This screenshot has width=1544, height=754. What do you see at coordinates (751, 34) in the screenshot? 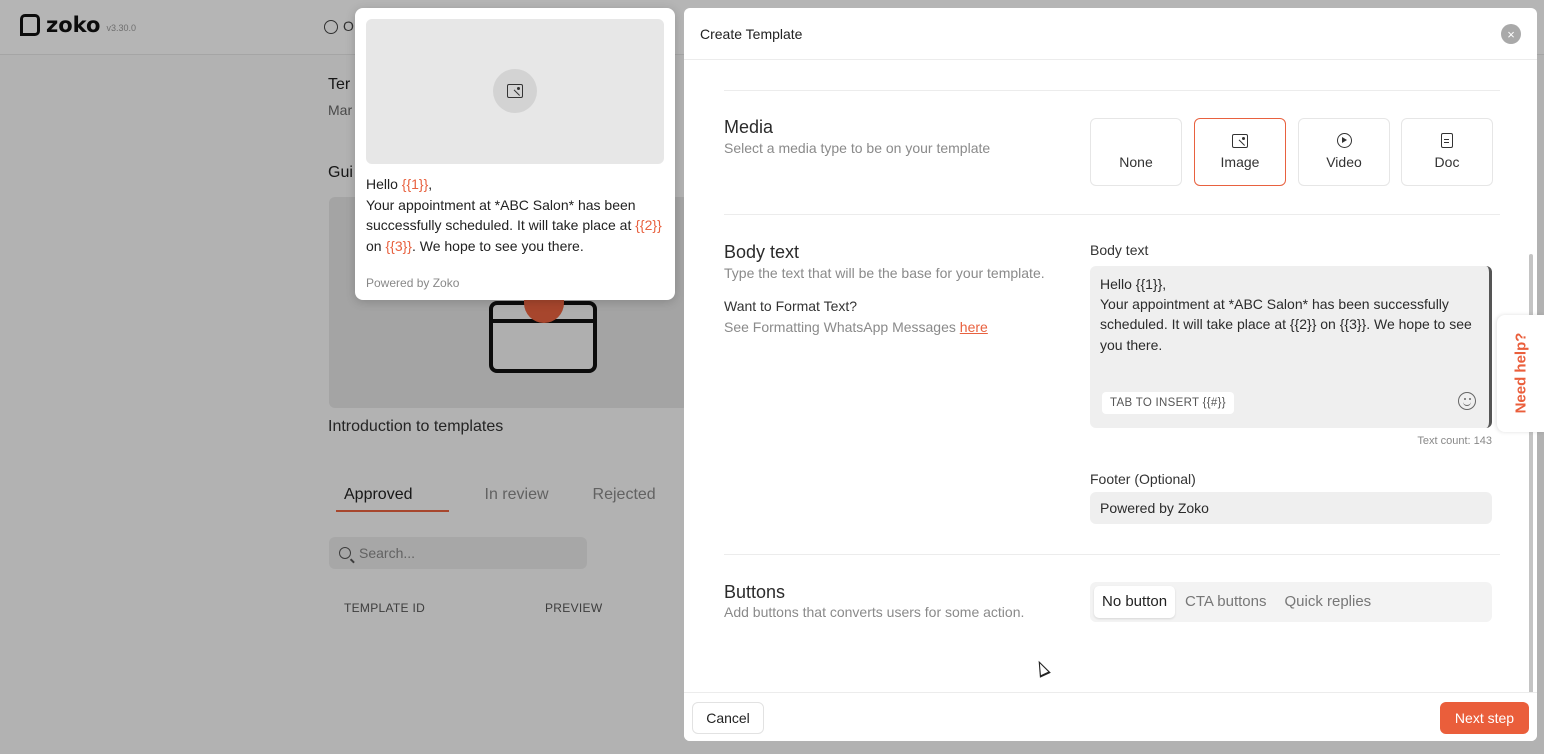
I see `modal-title: Create Template` at bounding box center [751, 34].